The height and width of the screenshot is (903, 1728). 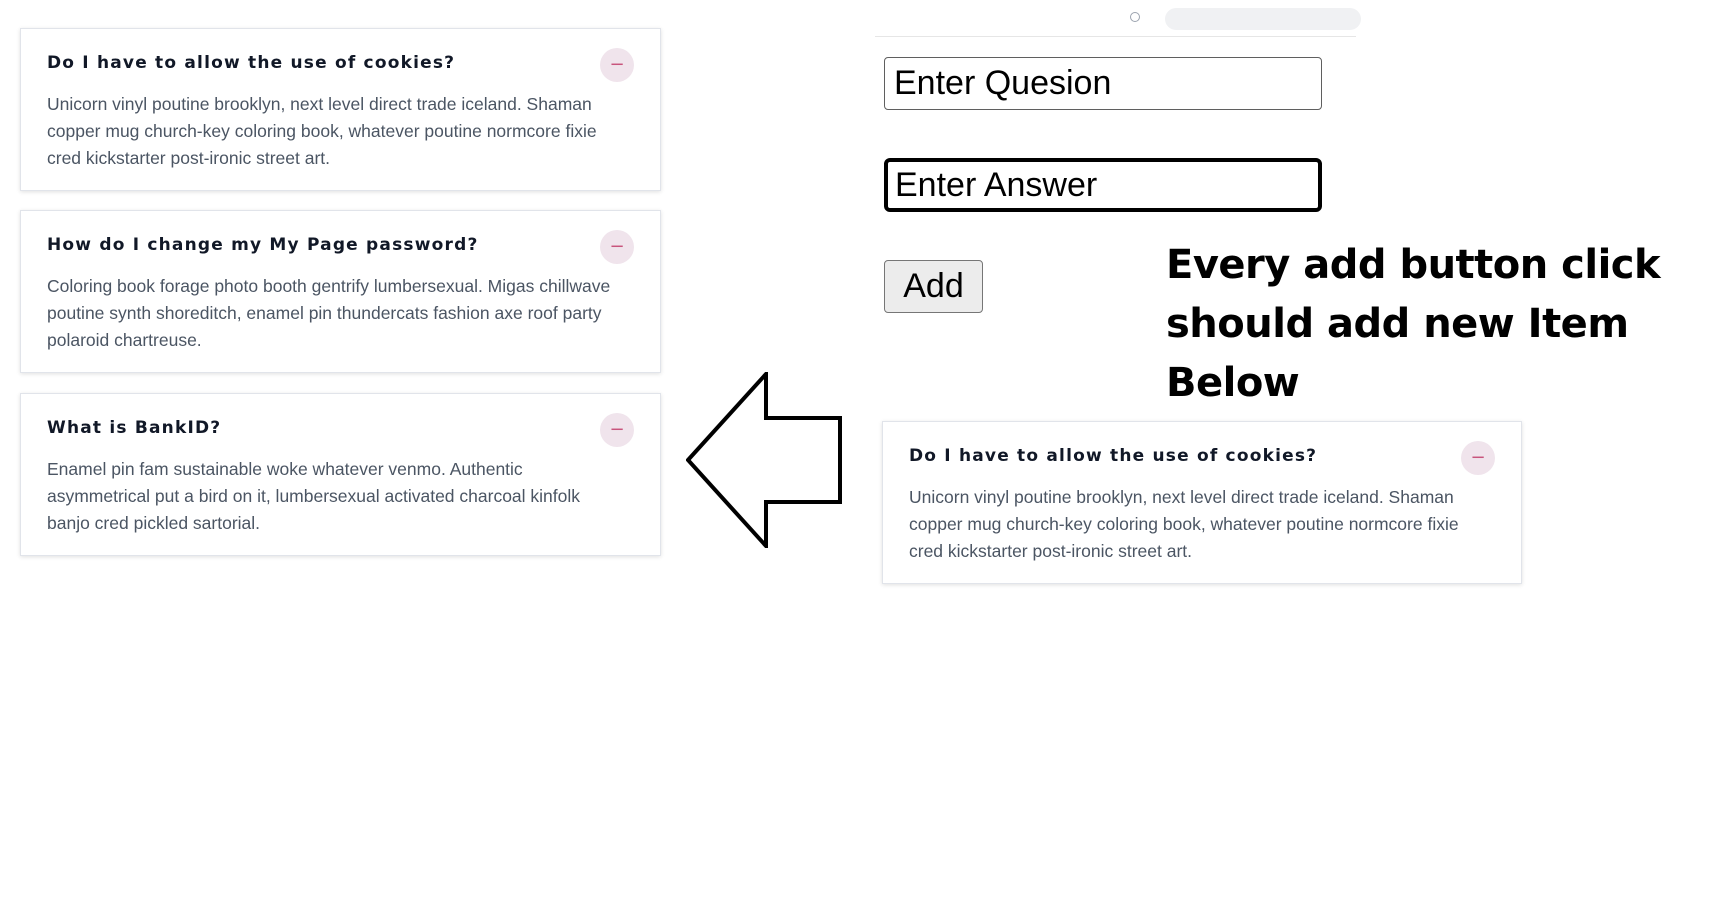 I want to click on instruction-line: Below, so click(x=1233, y=383).